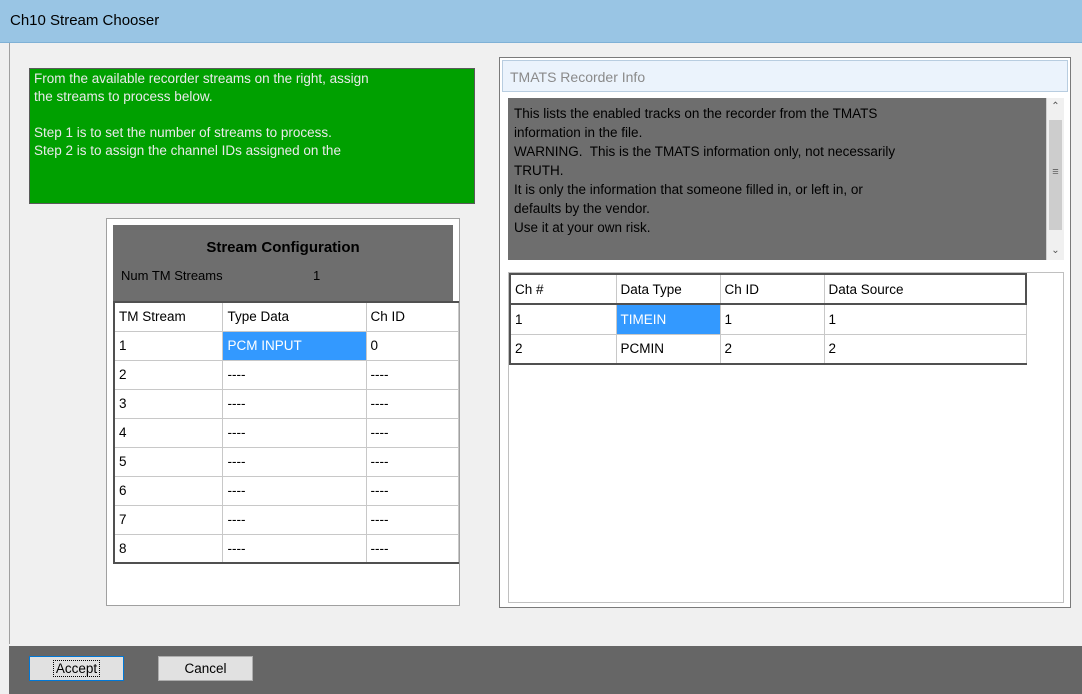 The height and width of the screenshot is (694, 1082). I want to click on accept-button: Accept, so click(76, 668).